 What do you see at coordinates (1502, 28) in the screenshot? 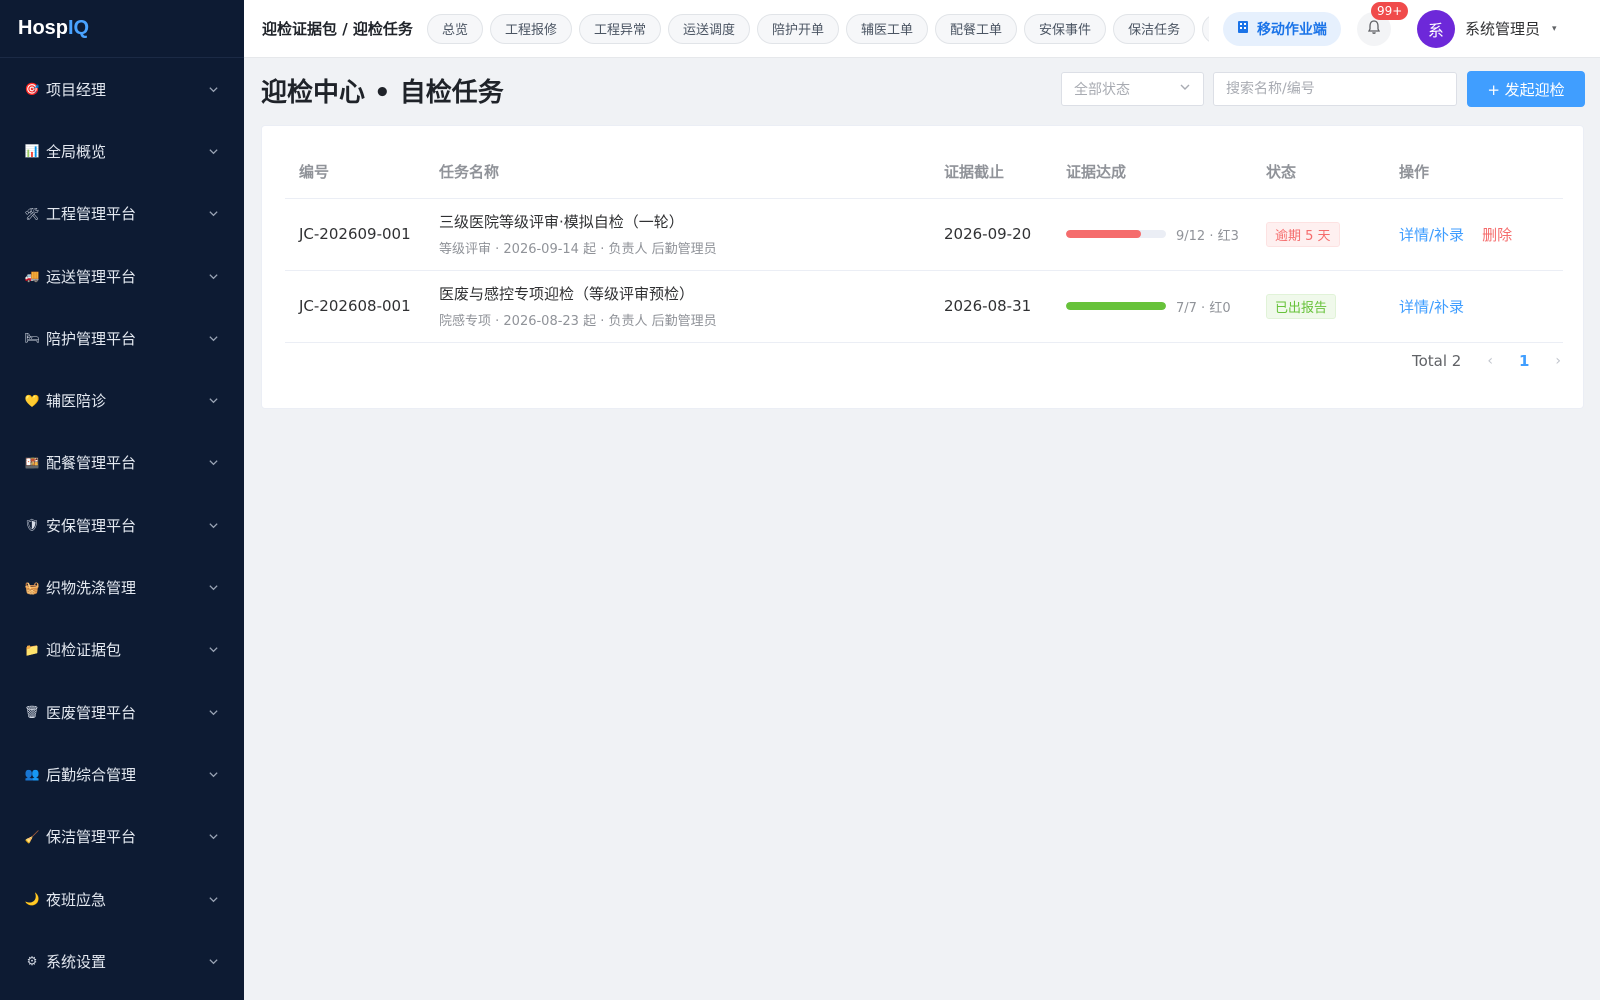
I see `user-name: 系统管理员` at bounding box center [1502, 28].